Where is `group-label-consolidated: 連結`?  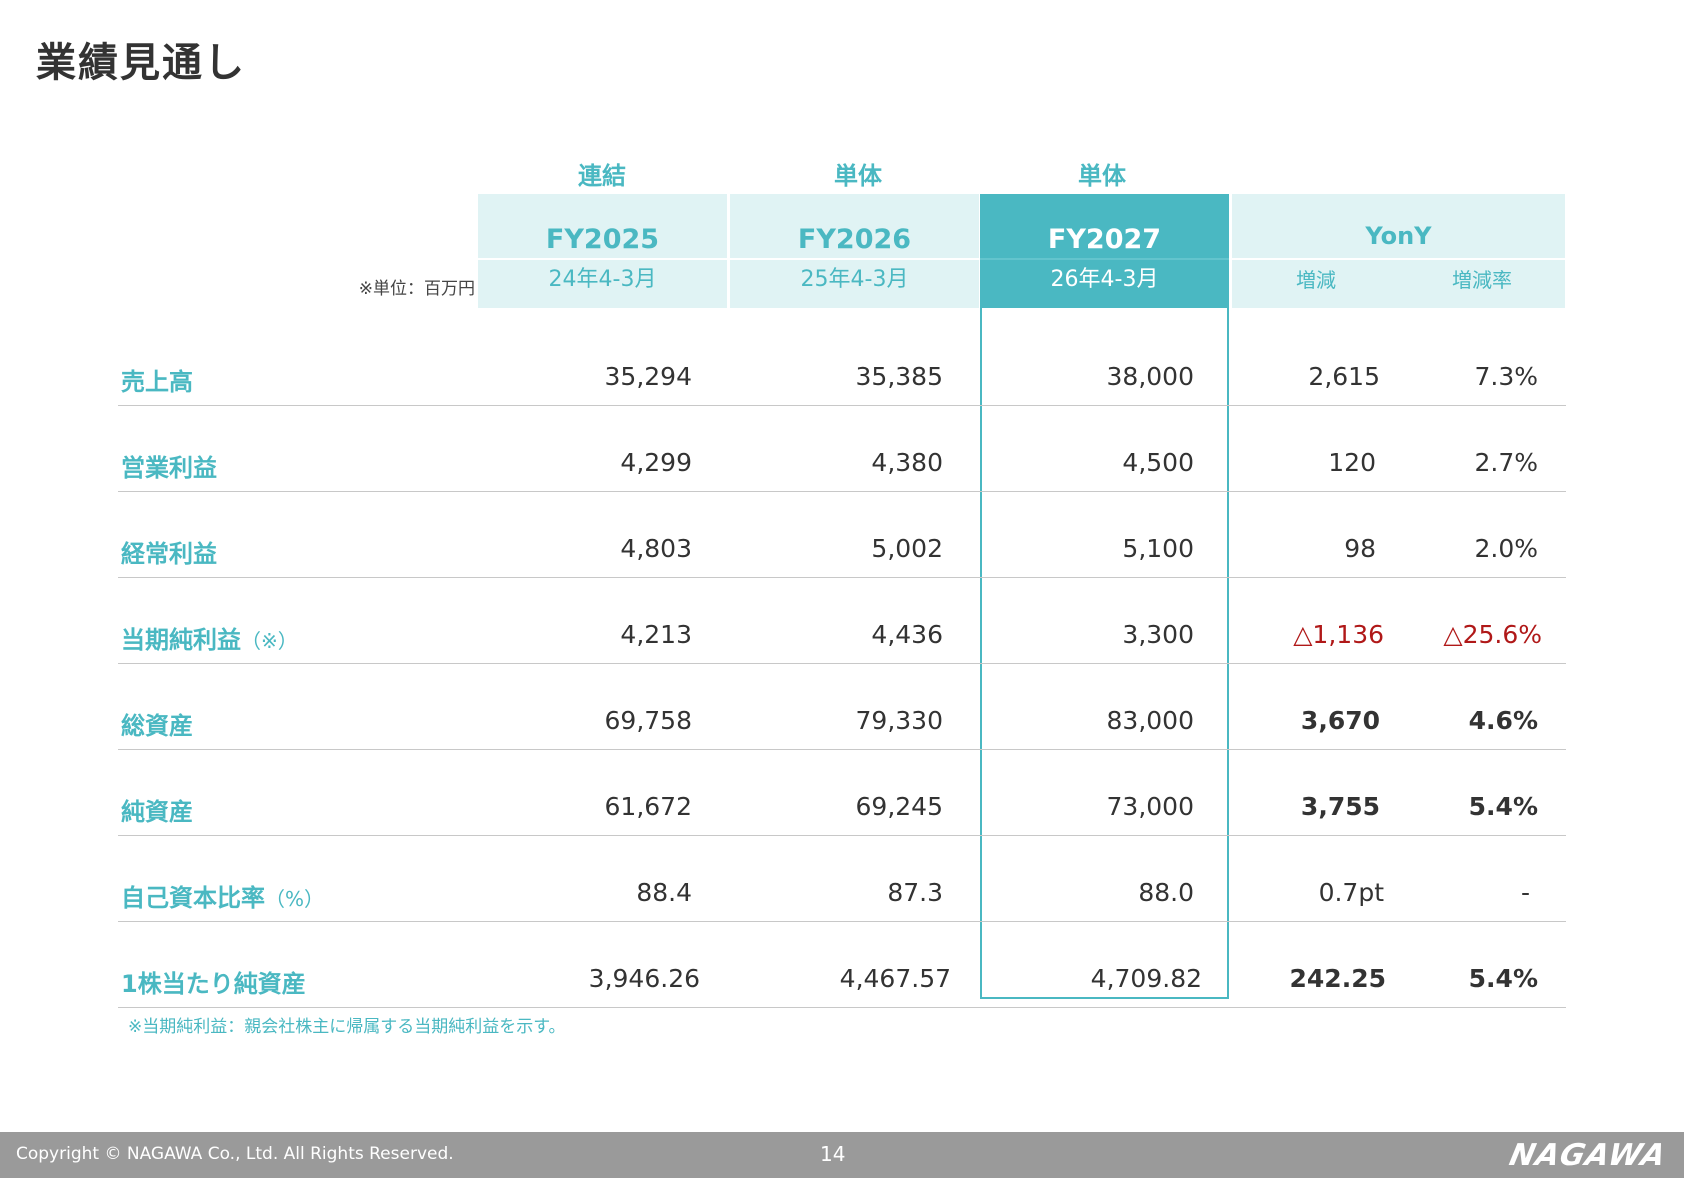 group-label-consolidated: 連結 is located at coordinates (602, 176).